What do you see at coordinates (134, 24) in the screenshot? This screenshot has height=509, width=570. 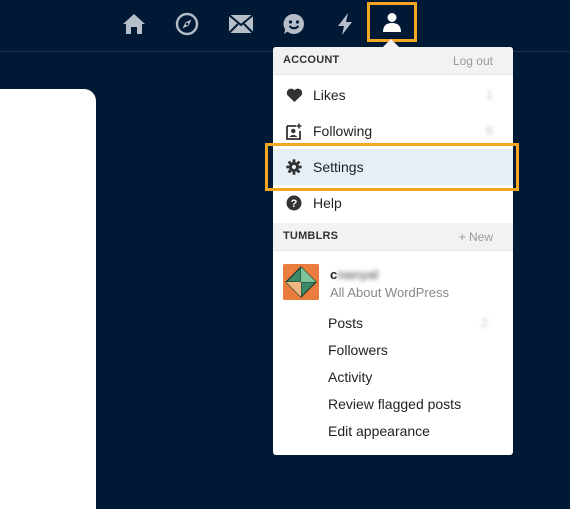 I see `home-icon` at bounding box center [134, 24].